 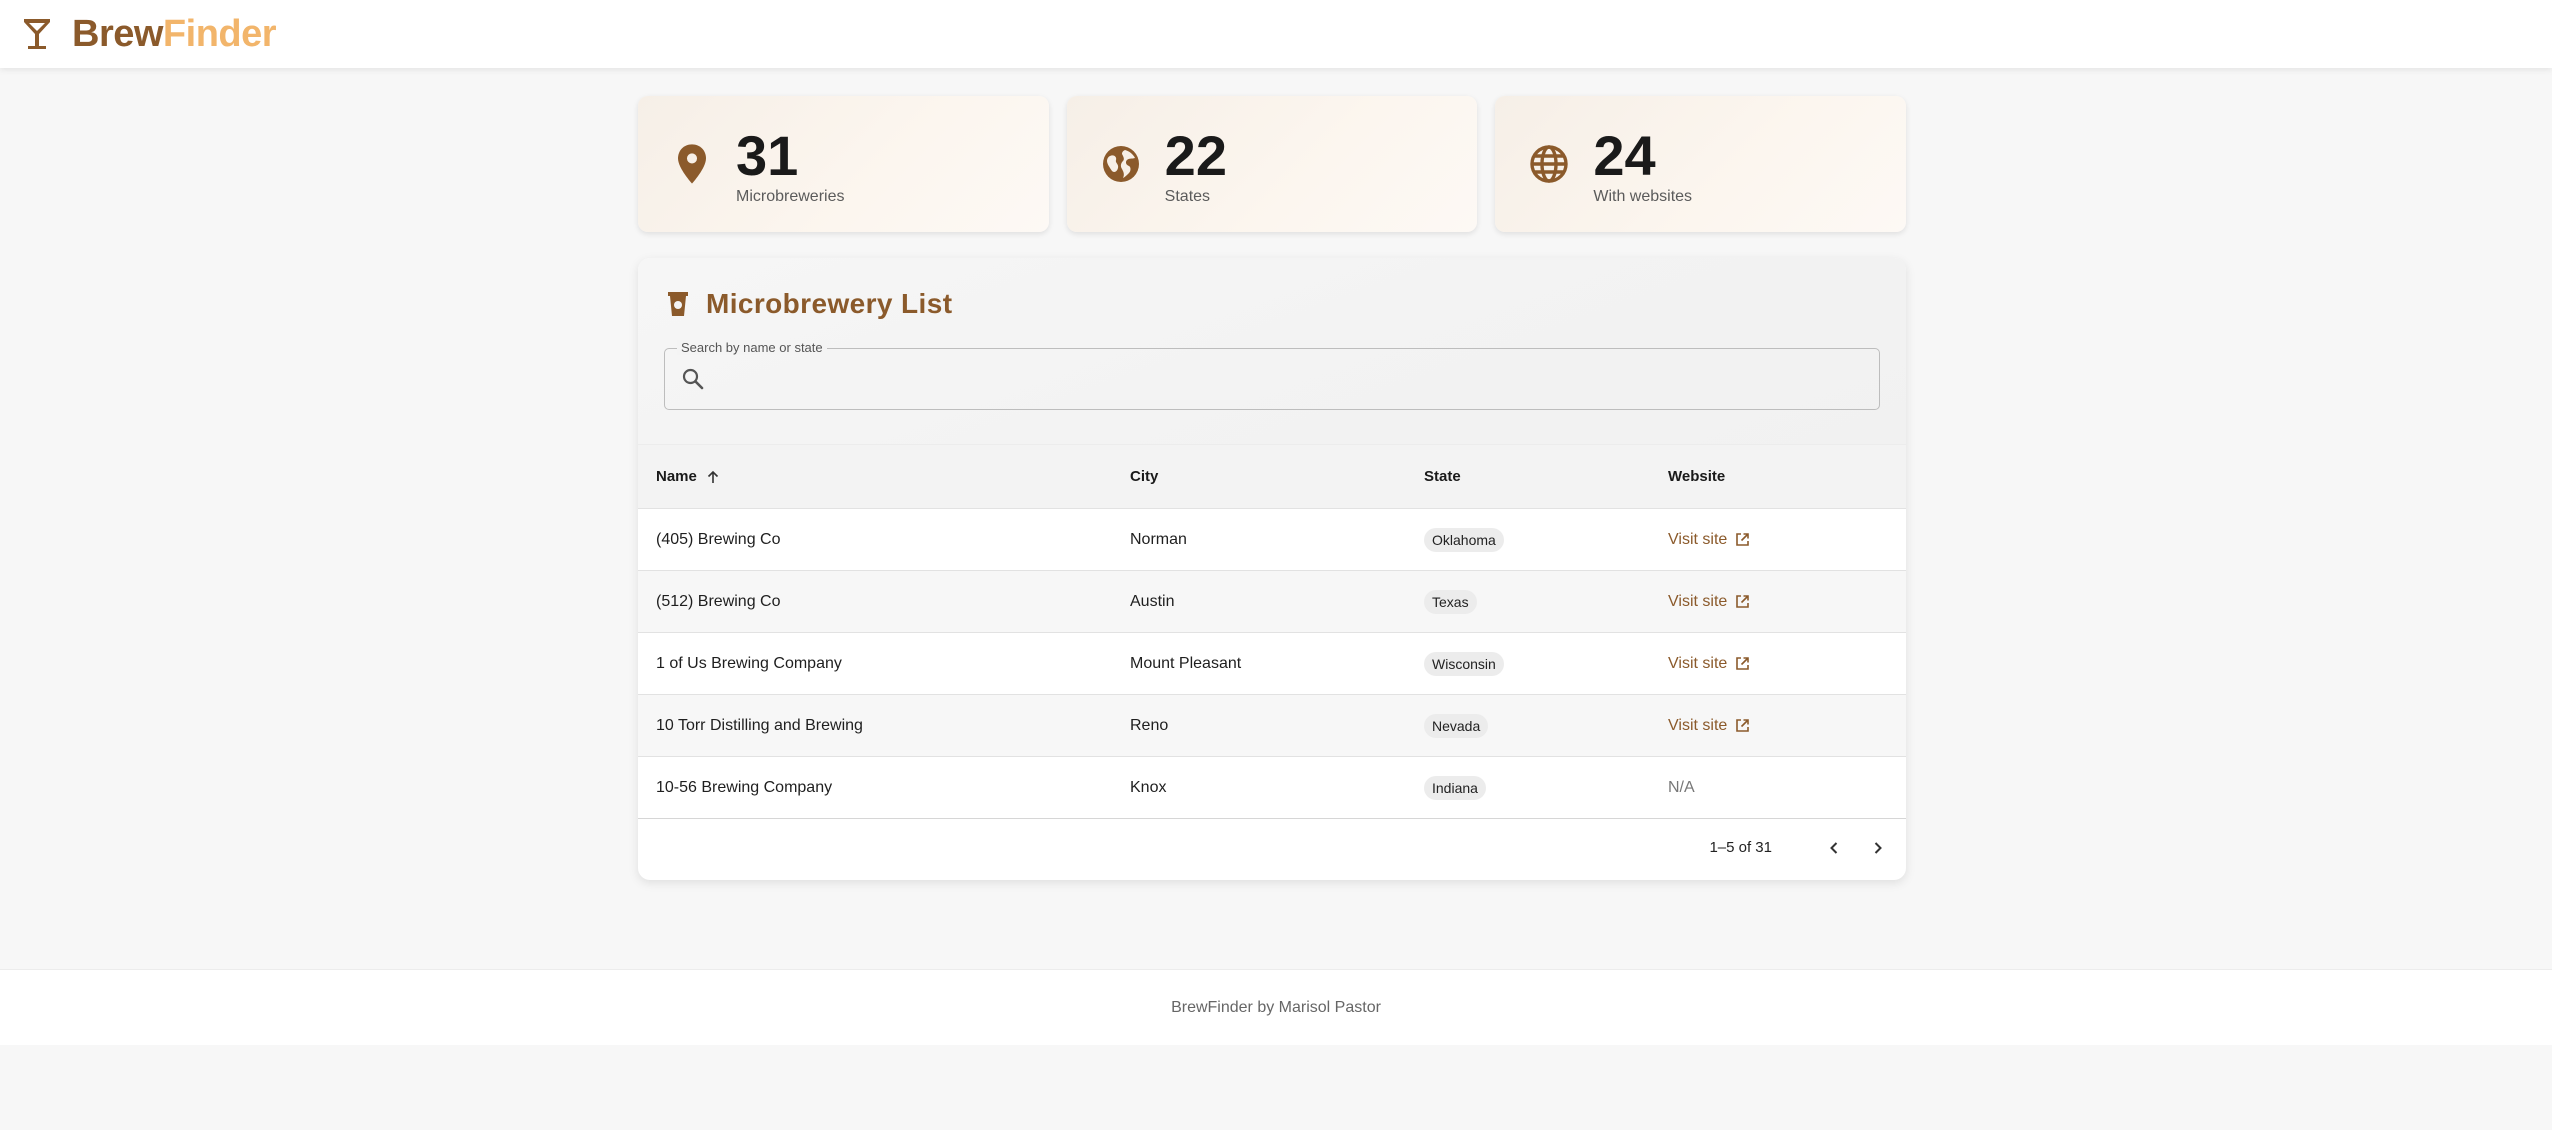 I want to click on stat-value: 31, so click(x=767, y=155).